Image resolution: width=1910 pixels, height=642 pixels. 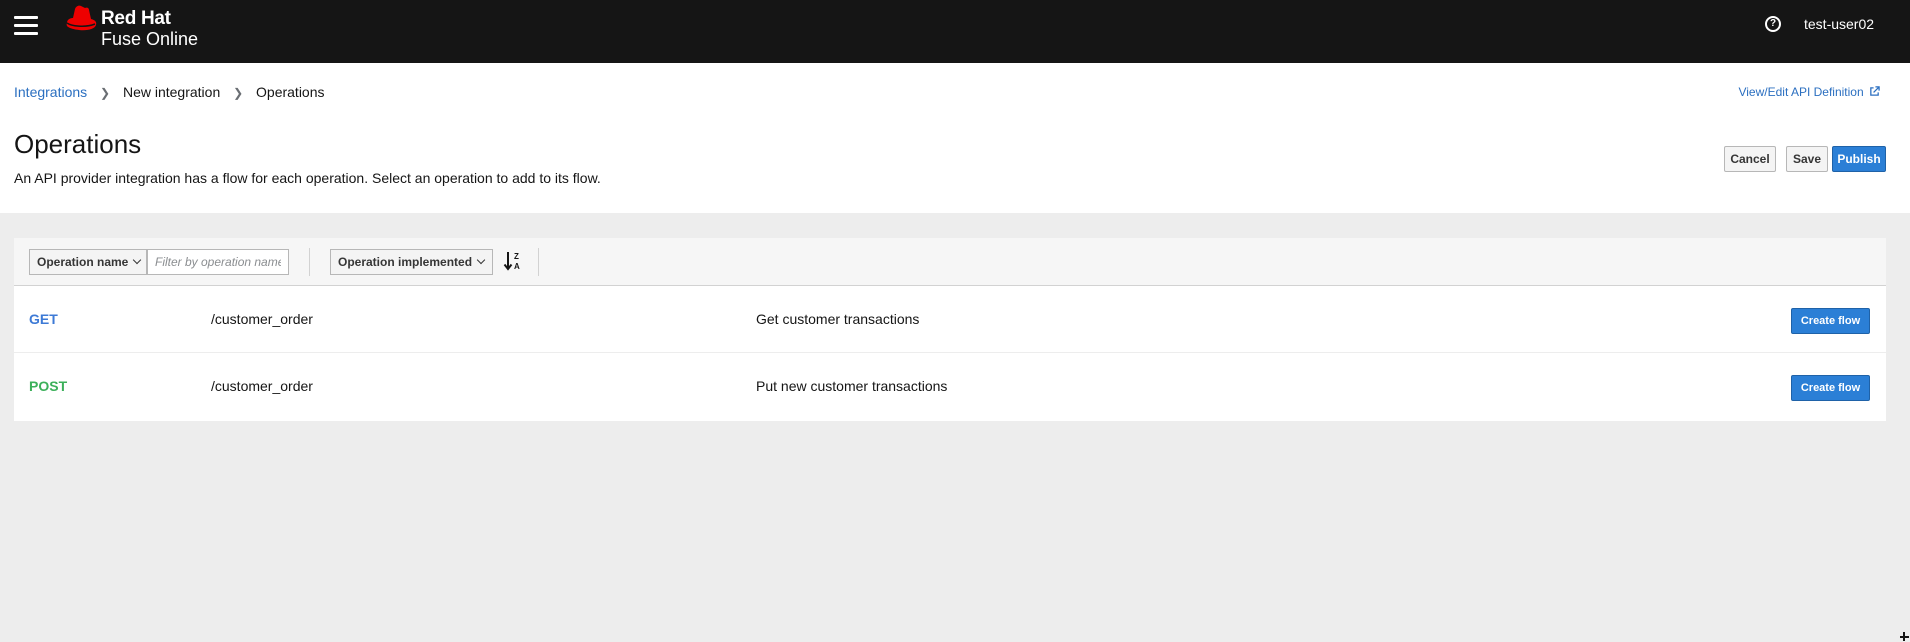 I want to click on svg-text: A, so click(x=517, y=266).